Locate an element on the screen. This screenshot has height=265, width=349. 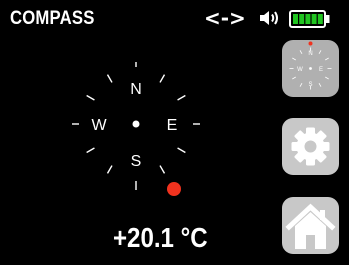
gear-icon is located at coordinates (310, 146).